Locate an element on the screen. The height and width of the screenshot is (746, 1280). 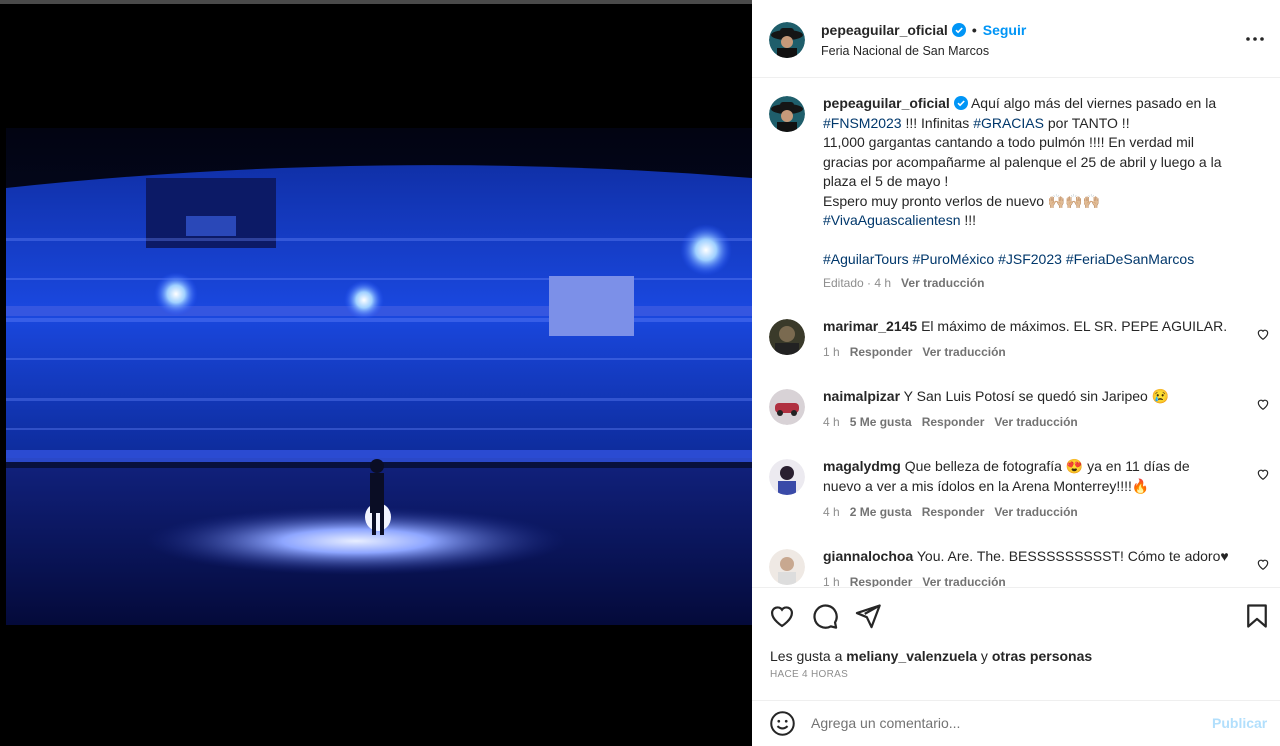
add-comment-bar: Publicar is located at coordinates (1016, 723).